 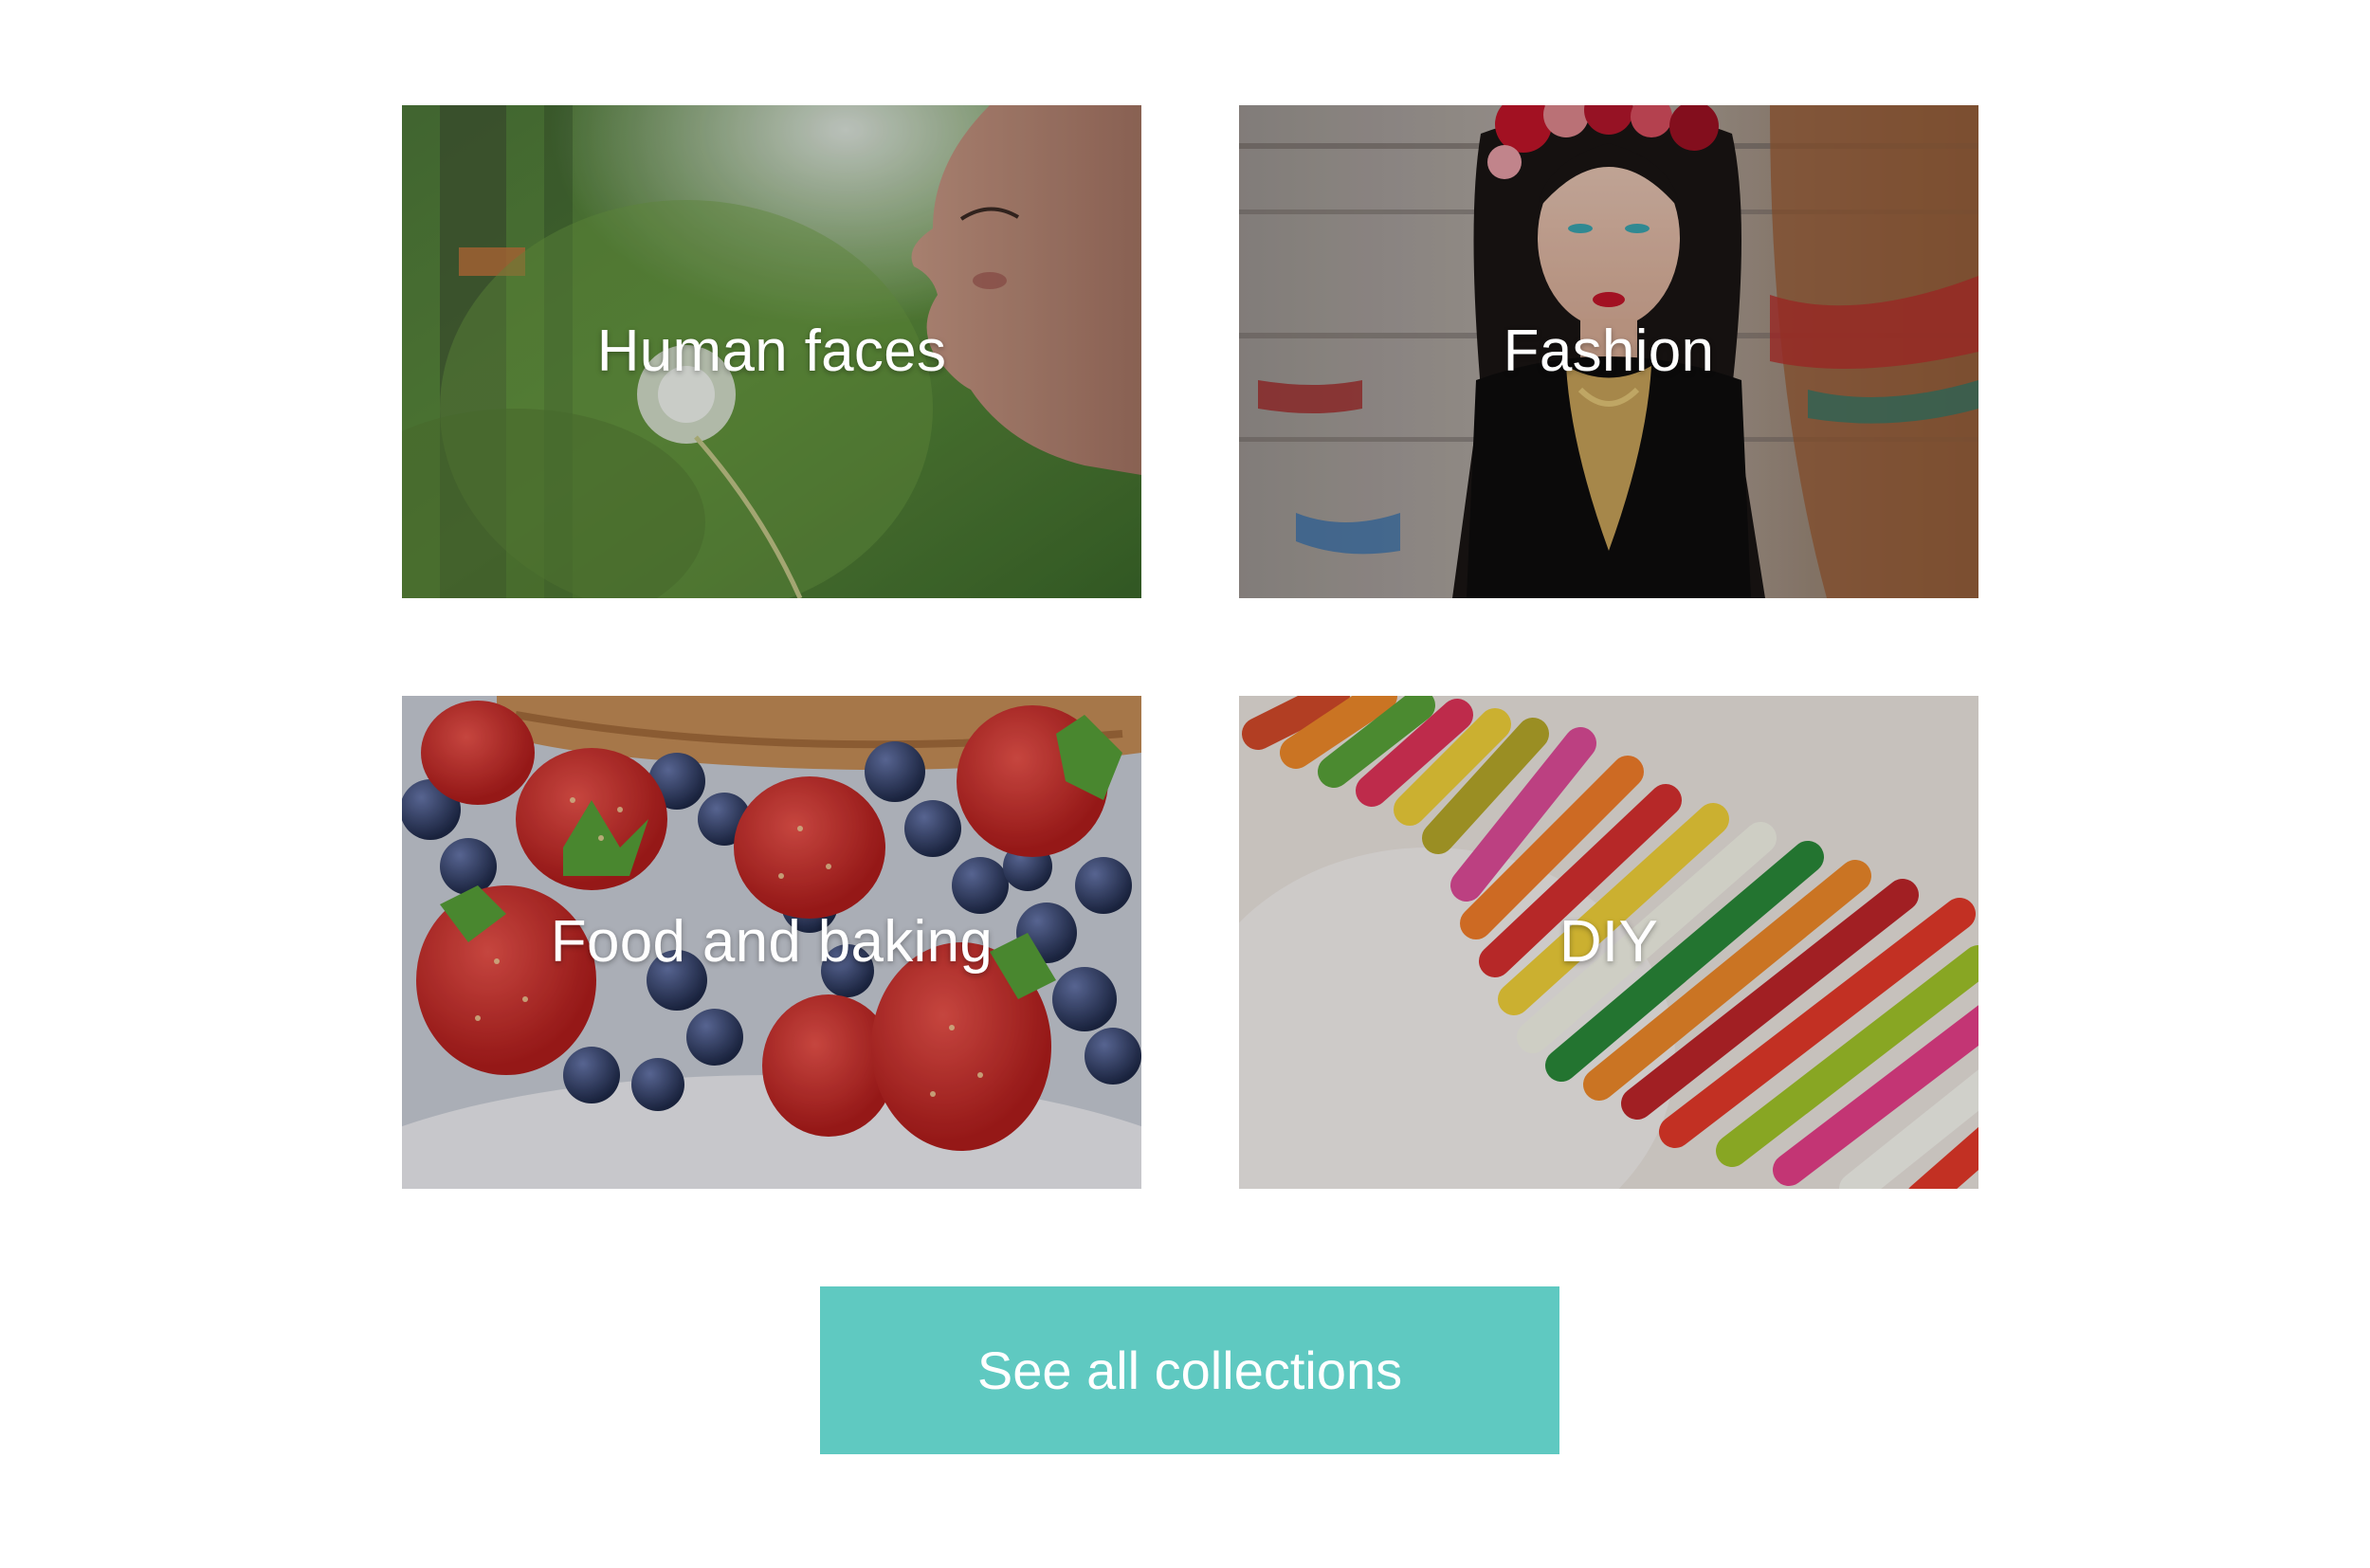 I want to click on collection-tile-human-faces: Human faces, so click(x=771, y=351).